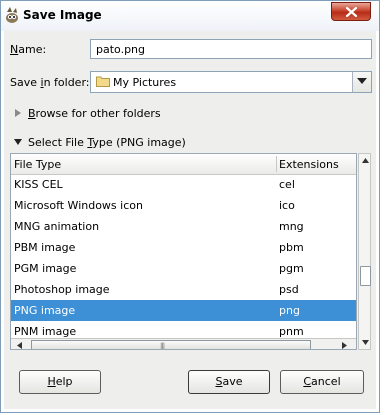 This screenshot has height=415, width=385. I want to click on expander-expanded-icon, so click(18, 142).